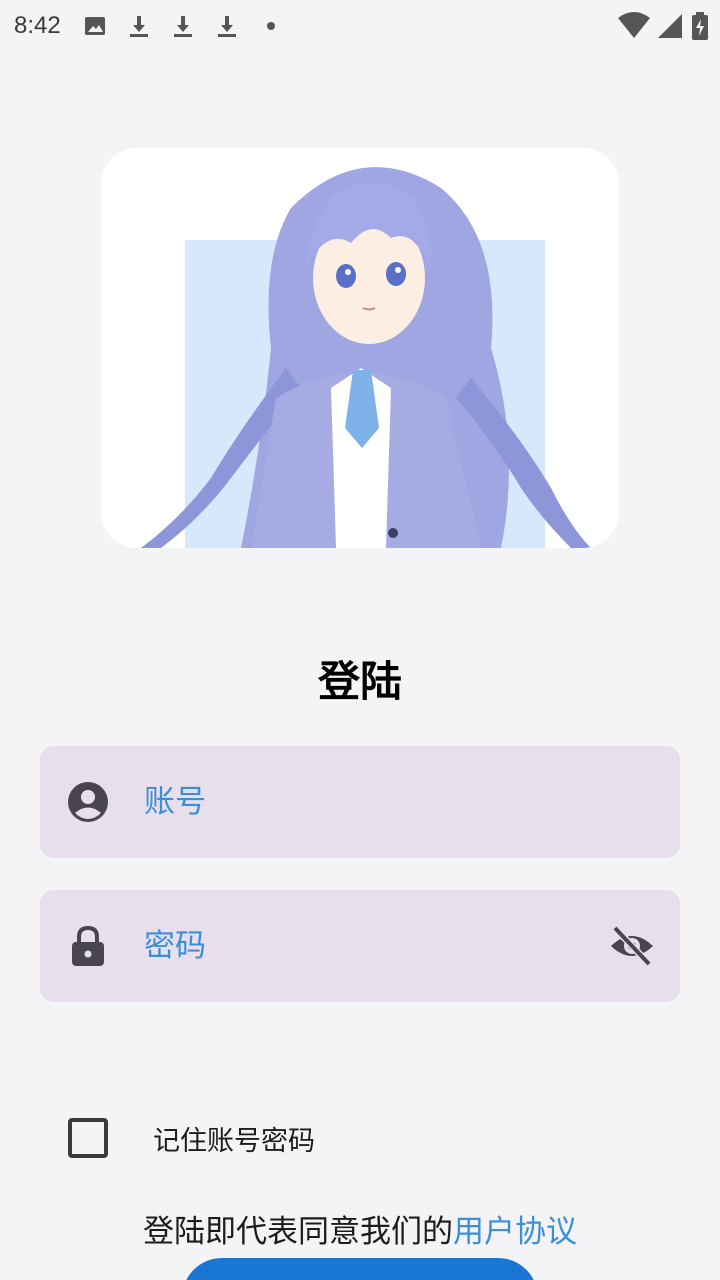 This screenshot has height=1280, width=720. I want to click on signal-icon, so click(671, 28).